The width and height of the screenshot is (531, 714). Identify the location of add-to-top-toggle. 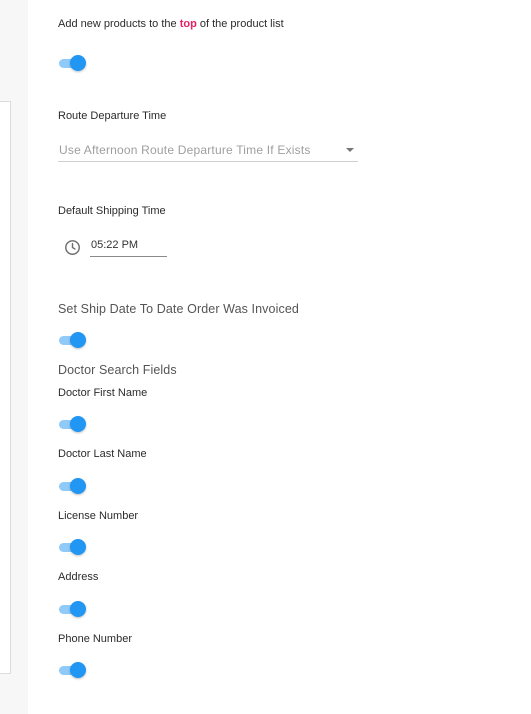
(72, 63).